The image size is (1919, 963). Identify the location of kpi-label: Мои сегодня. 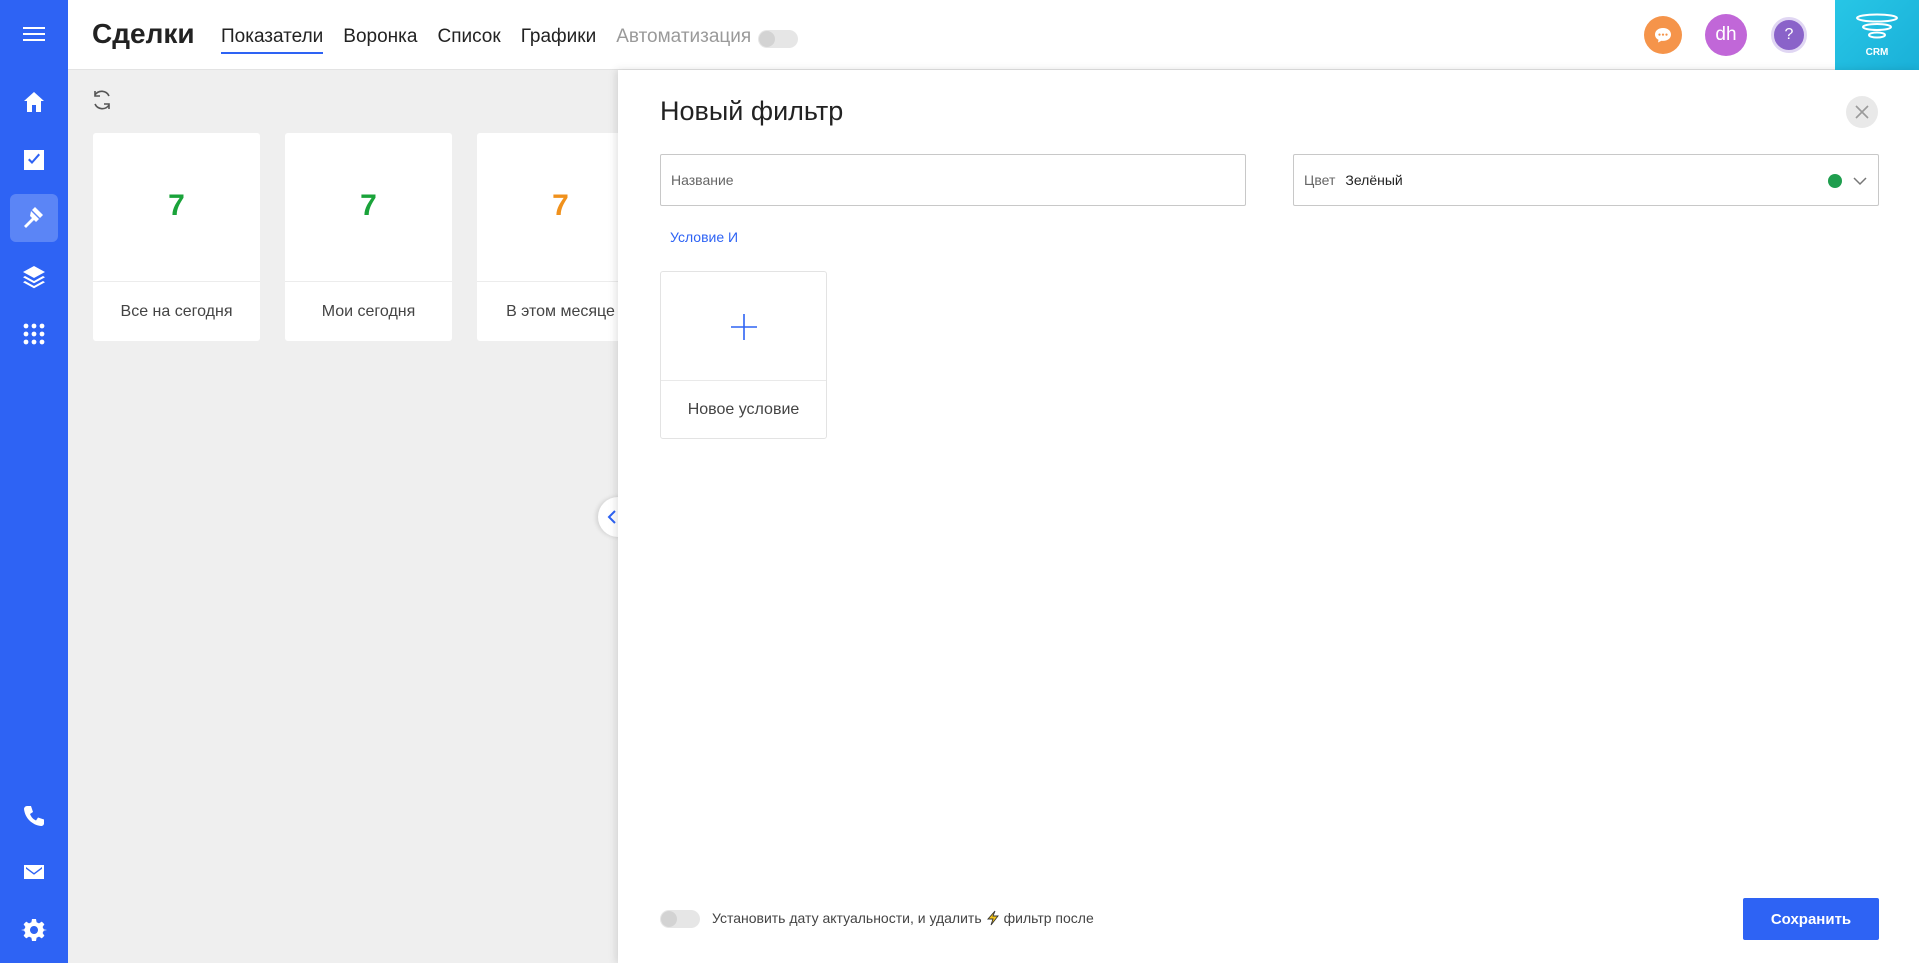
(368, 311).